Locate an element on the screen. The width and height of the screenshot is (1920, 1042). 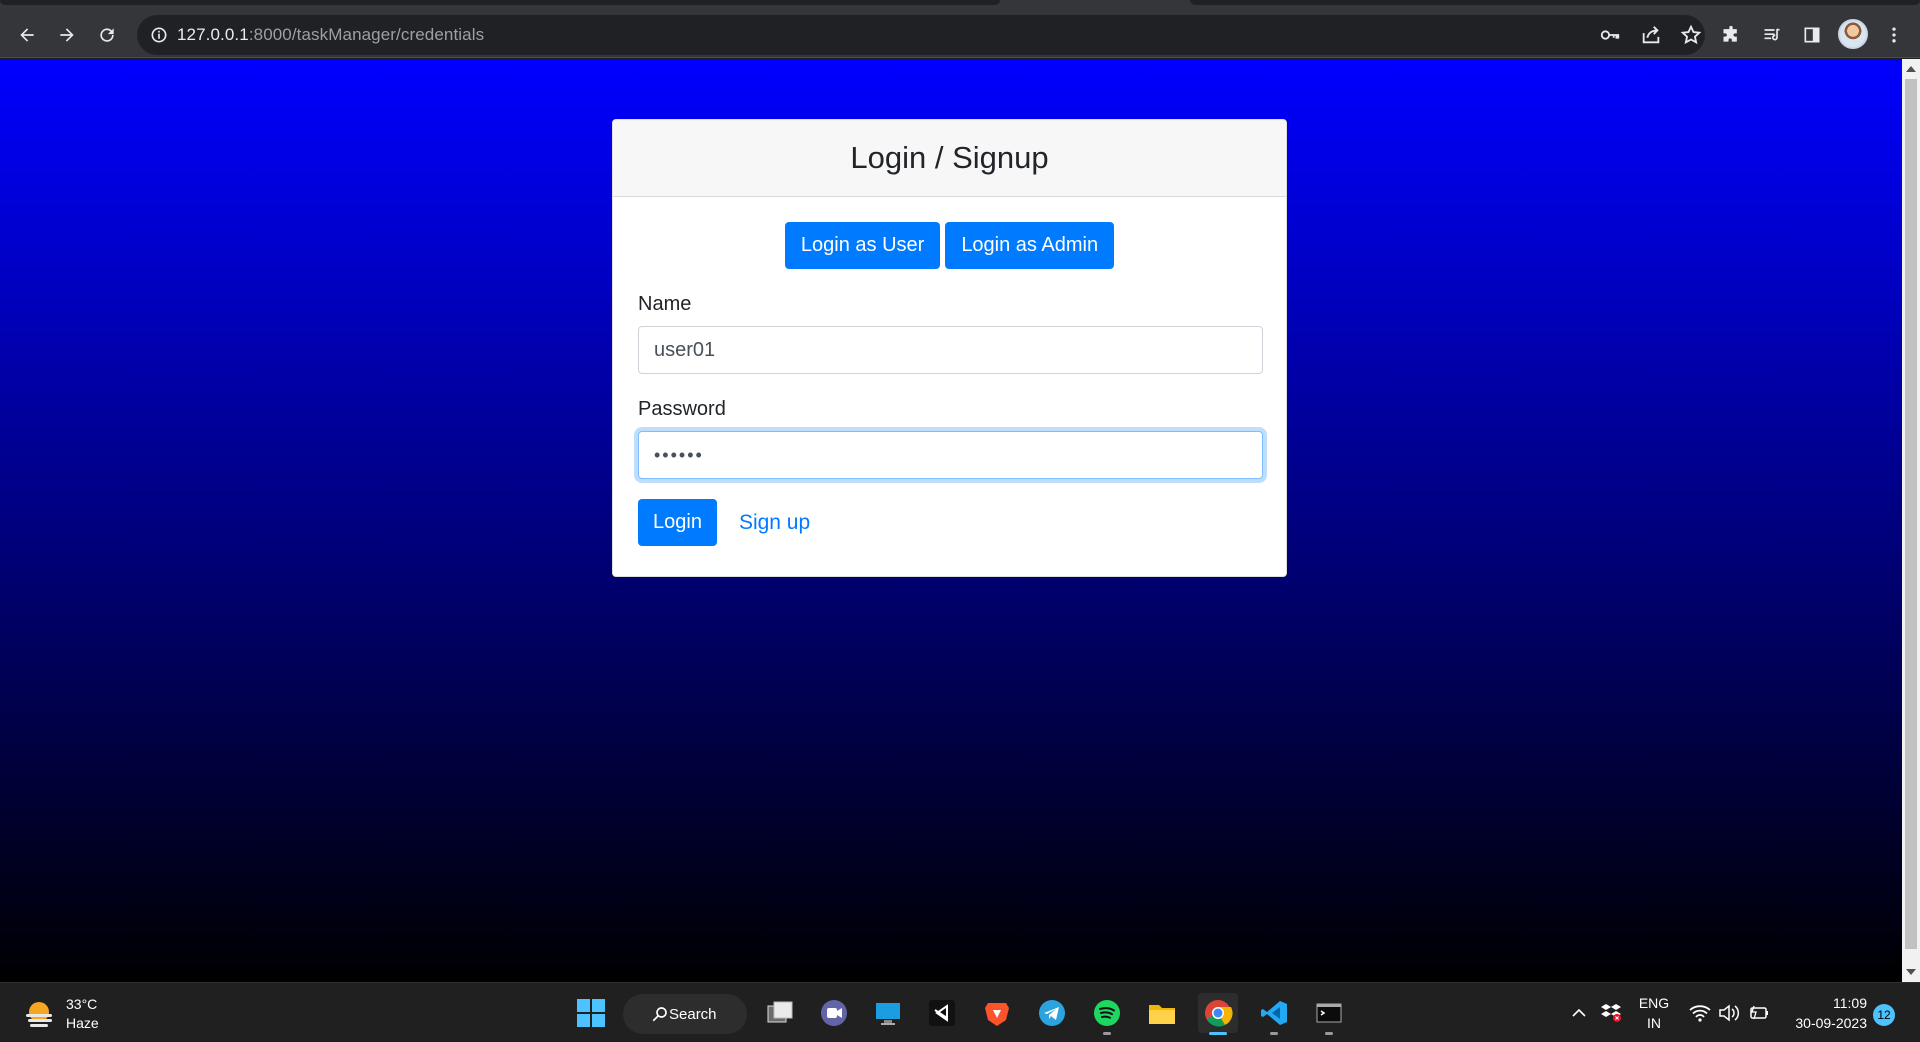
role-selector: Login as User Login as Admin is located at coordinates (949, 245).